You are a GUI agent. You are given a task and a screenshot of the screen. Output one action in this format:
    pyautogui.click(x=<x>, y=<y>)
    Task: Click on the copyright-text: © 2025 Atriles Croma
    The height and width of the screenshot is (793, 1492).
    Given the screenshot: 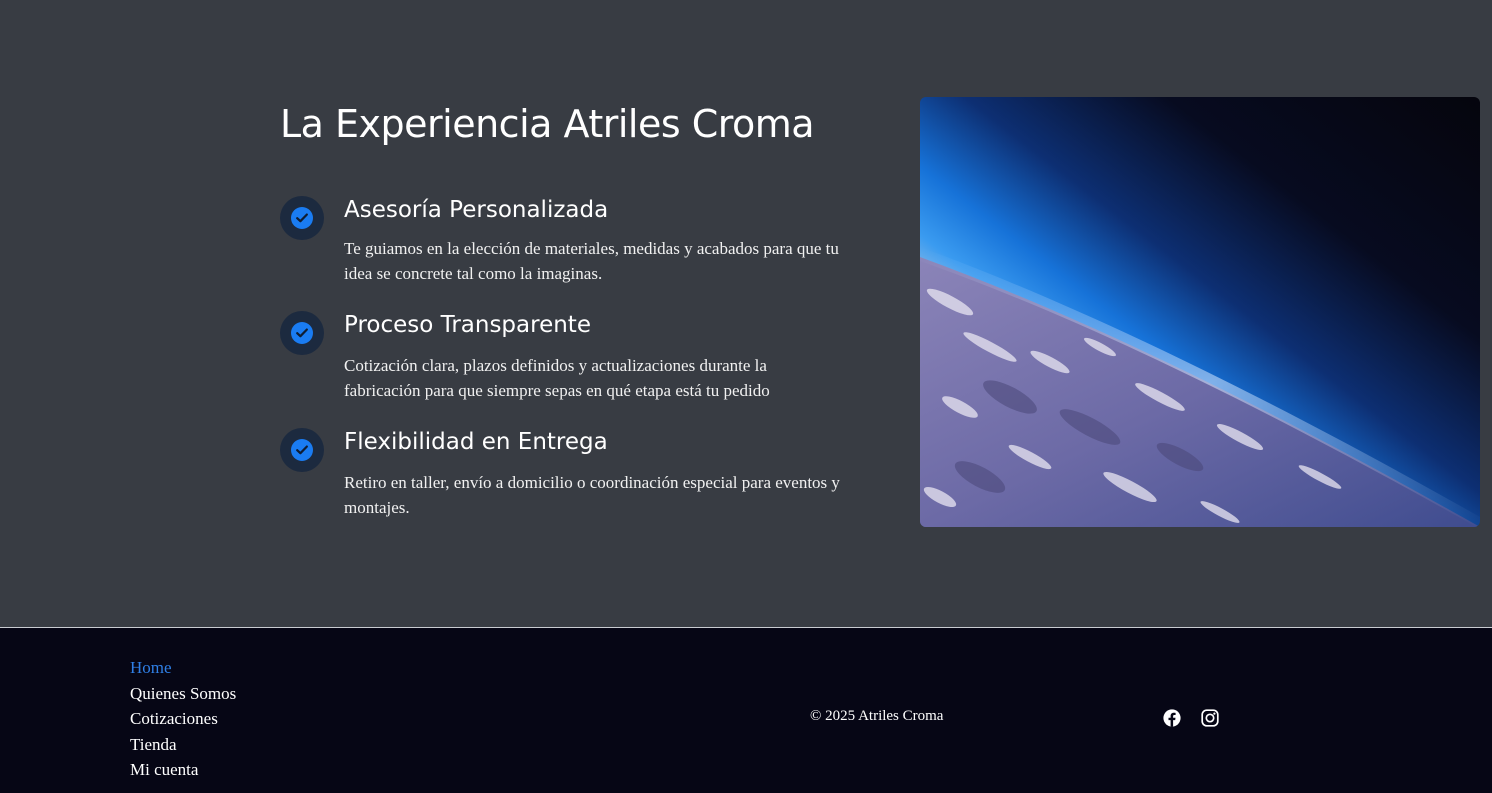 What is the action you would take?
    pyautogui.click(x=877, y=716)
    